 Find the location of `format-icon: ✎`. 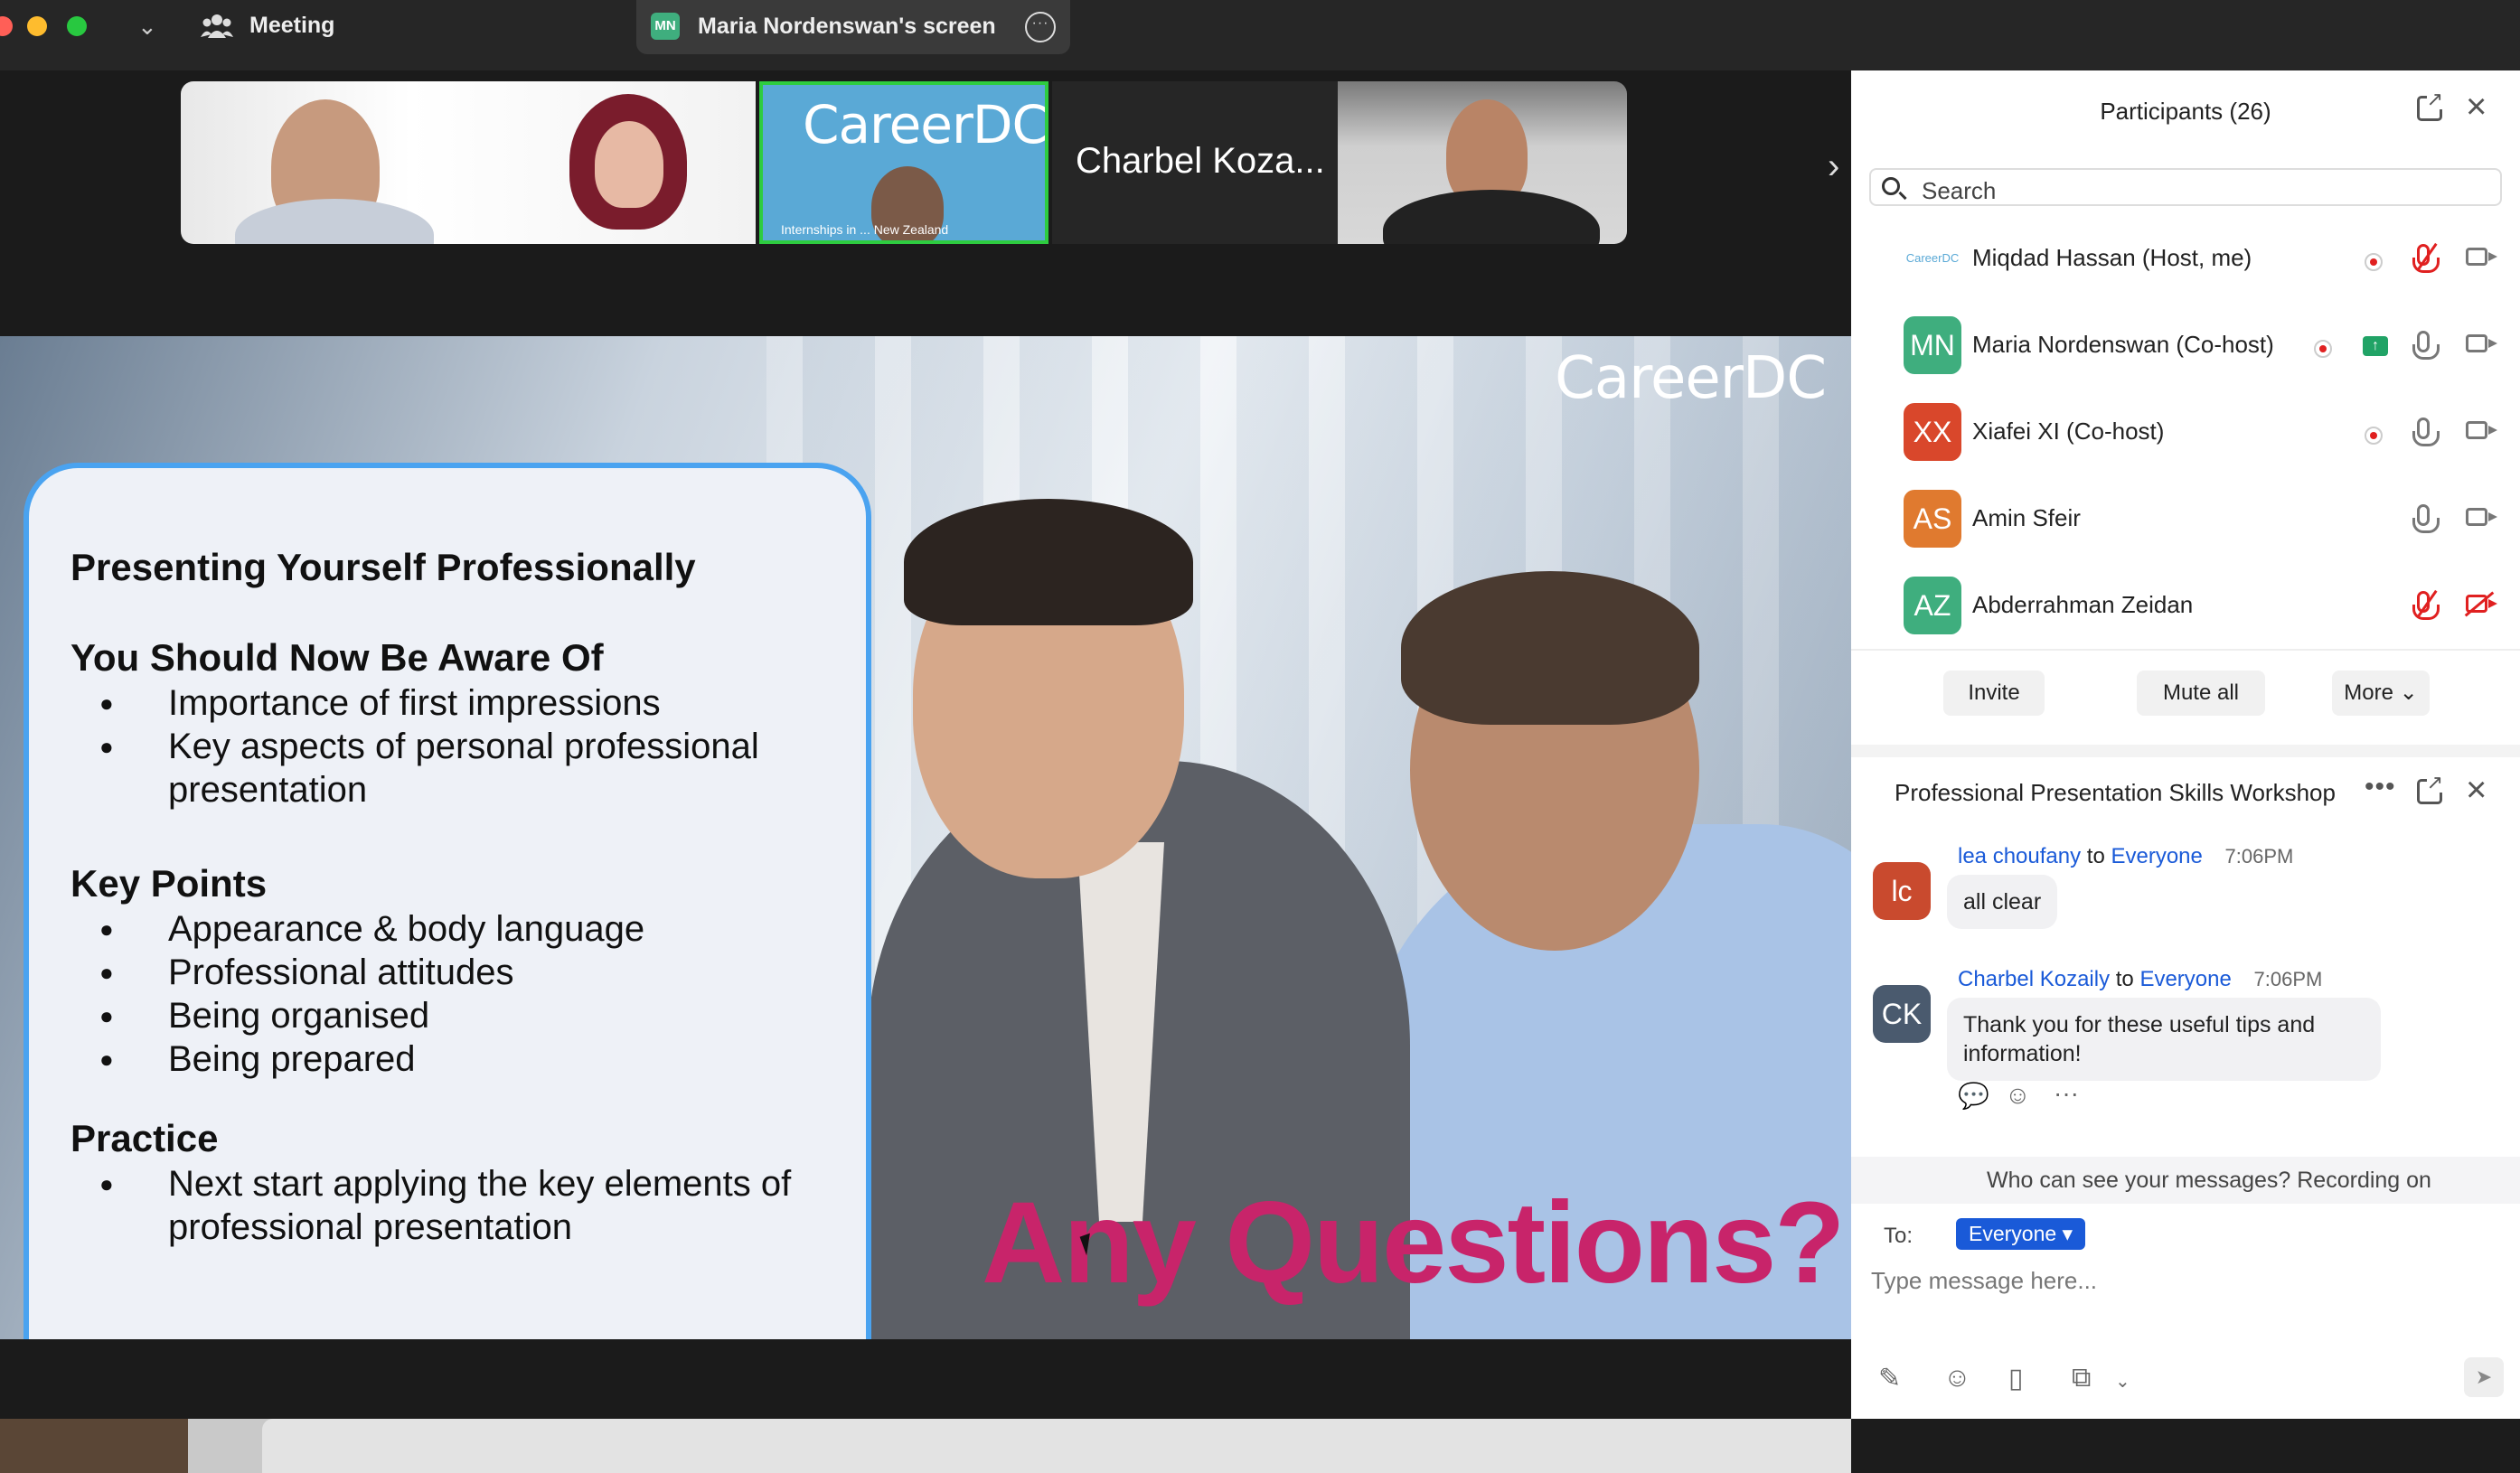

format-icon: ✎ is located at coordinates (1890, 1378).